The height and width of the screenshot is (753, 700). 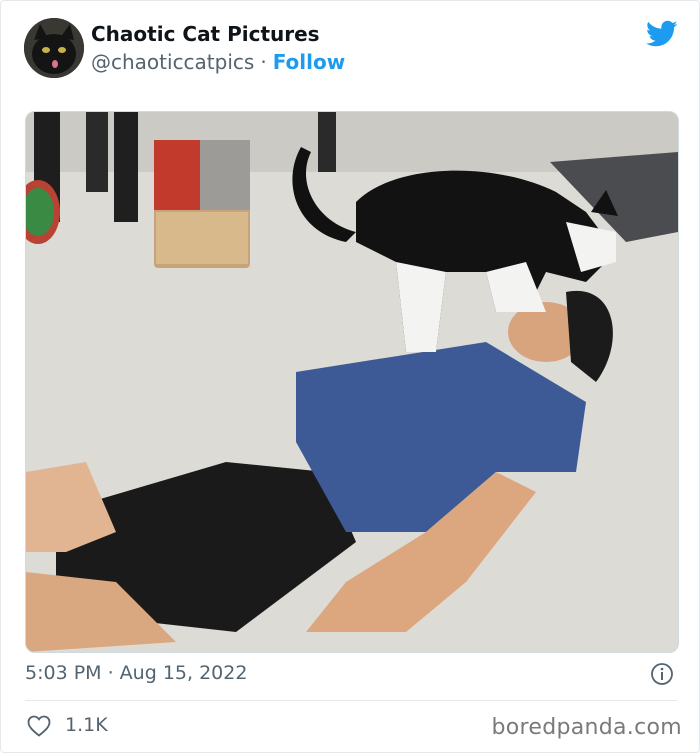 I want to click on like-count: 1.1K, so click(x=86, y=725).